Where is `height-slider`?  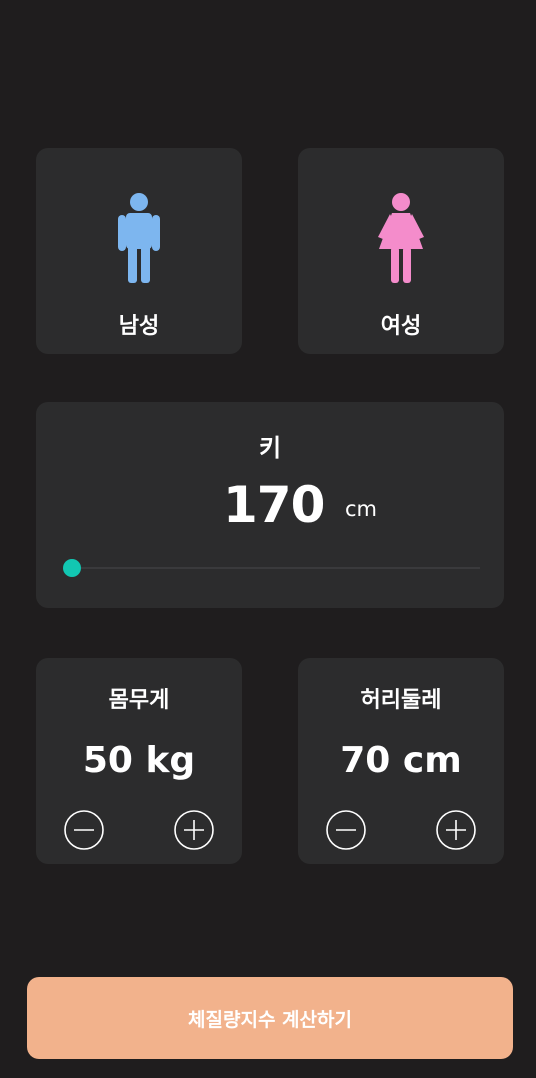 height-slider is located at coordinates (271, 568).